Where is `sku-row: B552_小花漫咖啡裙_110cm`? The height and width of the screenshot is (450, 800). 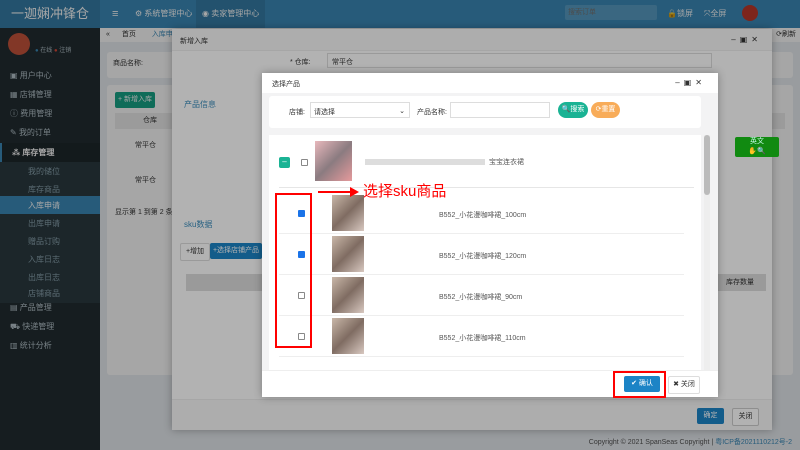 sku-row: B552_小花漫咖啡裙_110cm is located at coordinates (481, 336).